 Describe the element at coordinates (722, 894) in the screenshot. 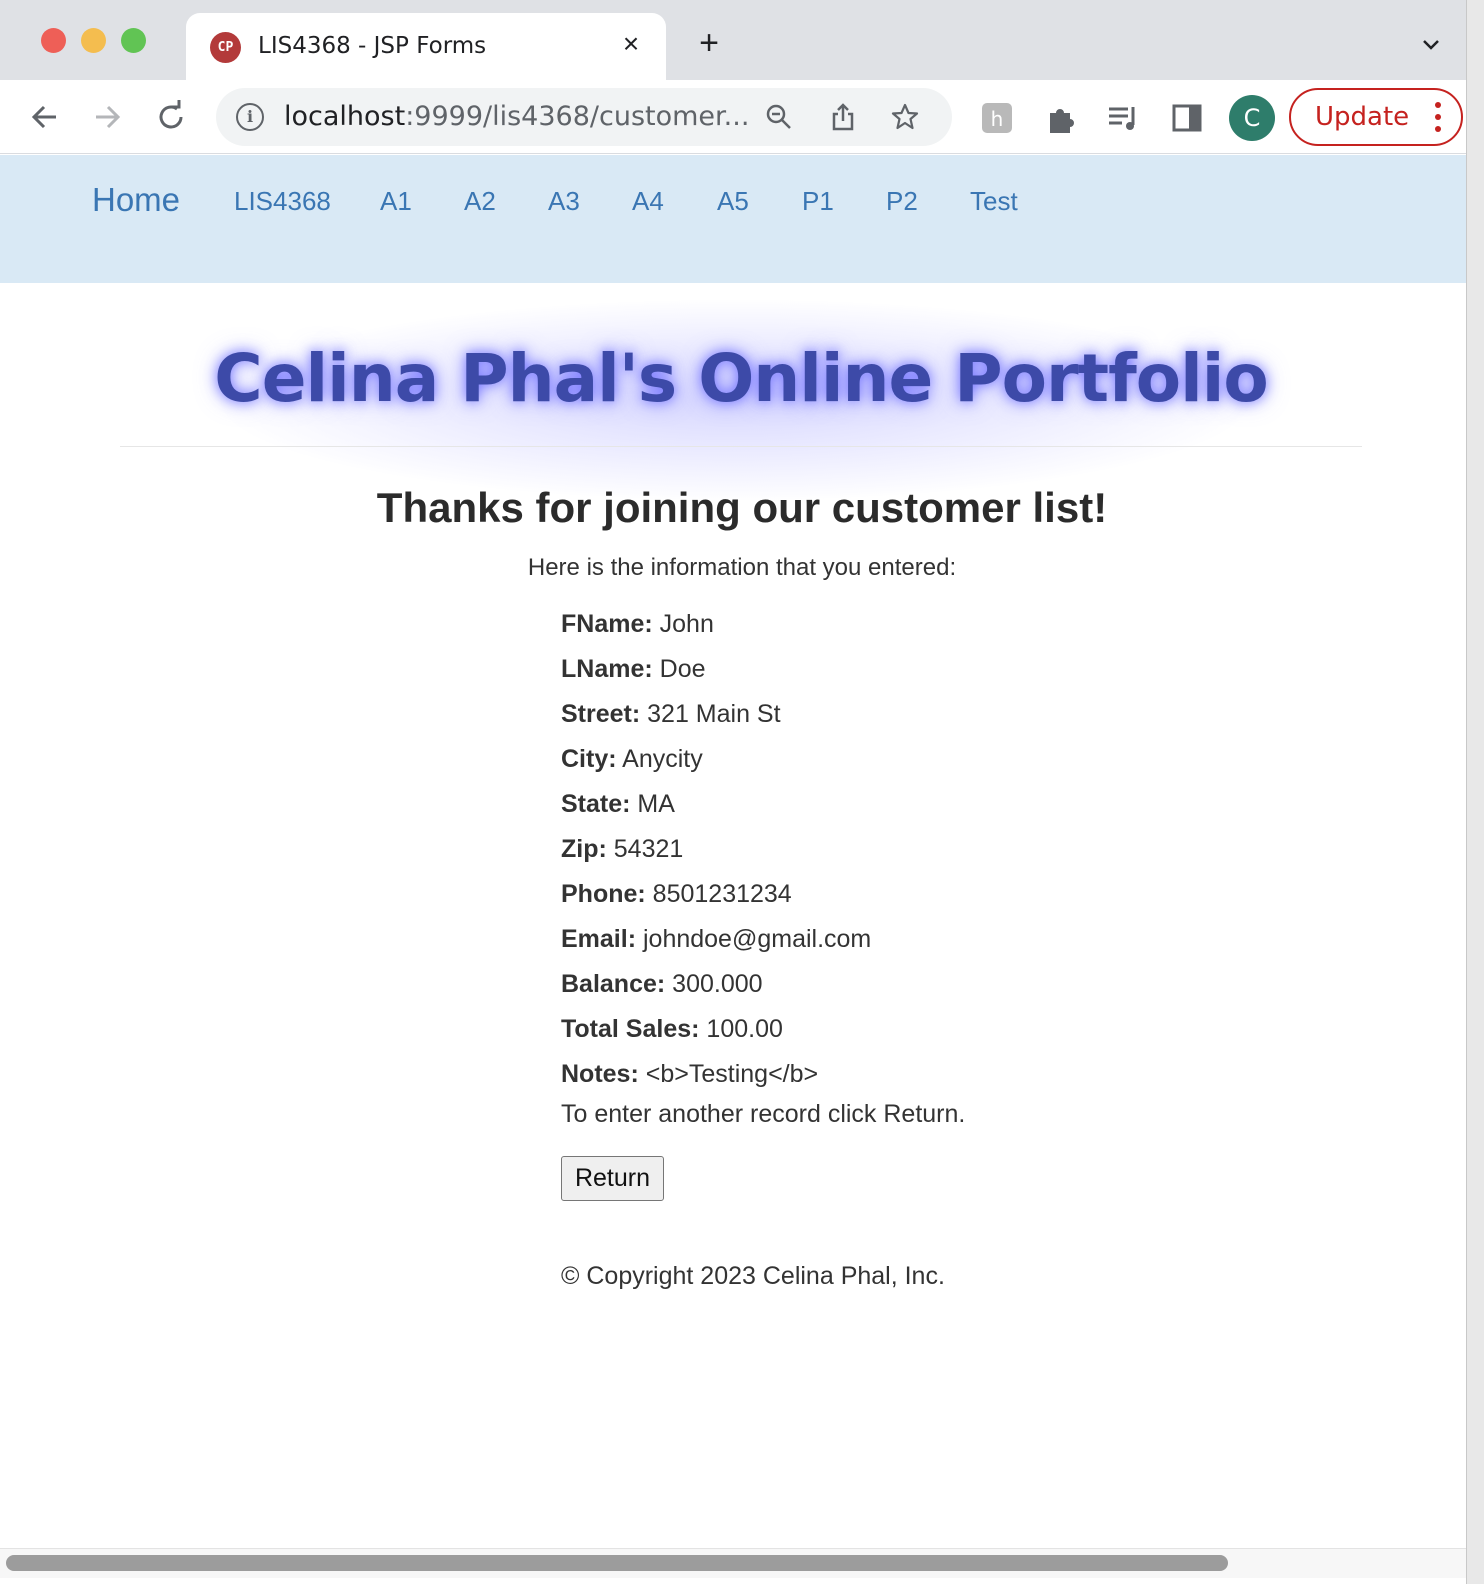

I see `field-value: 8501231234` at that location.